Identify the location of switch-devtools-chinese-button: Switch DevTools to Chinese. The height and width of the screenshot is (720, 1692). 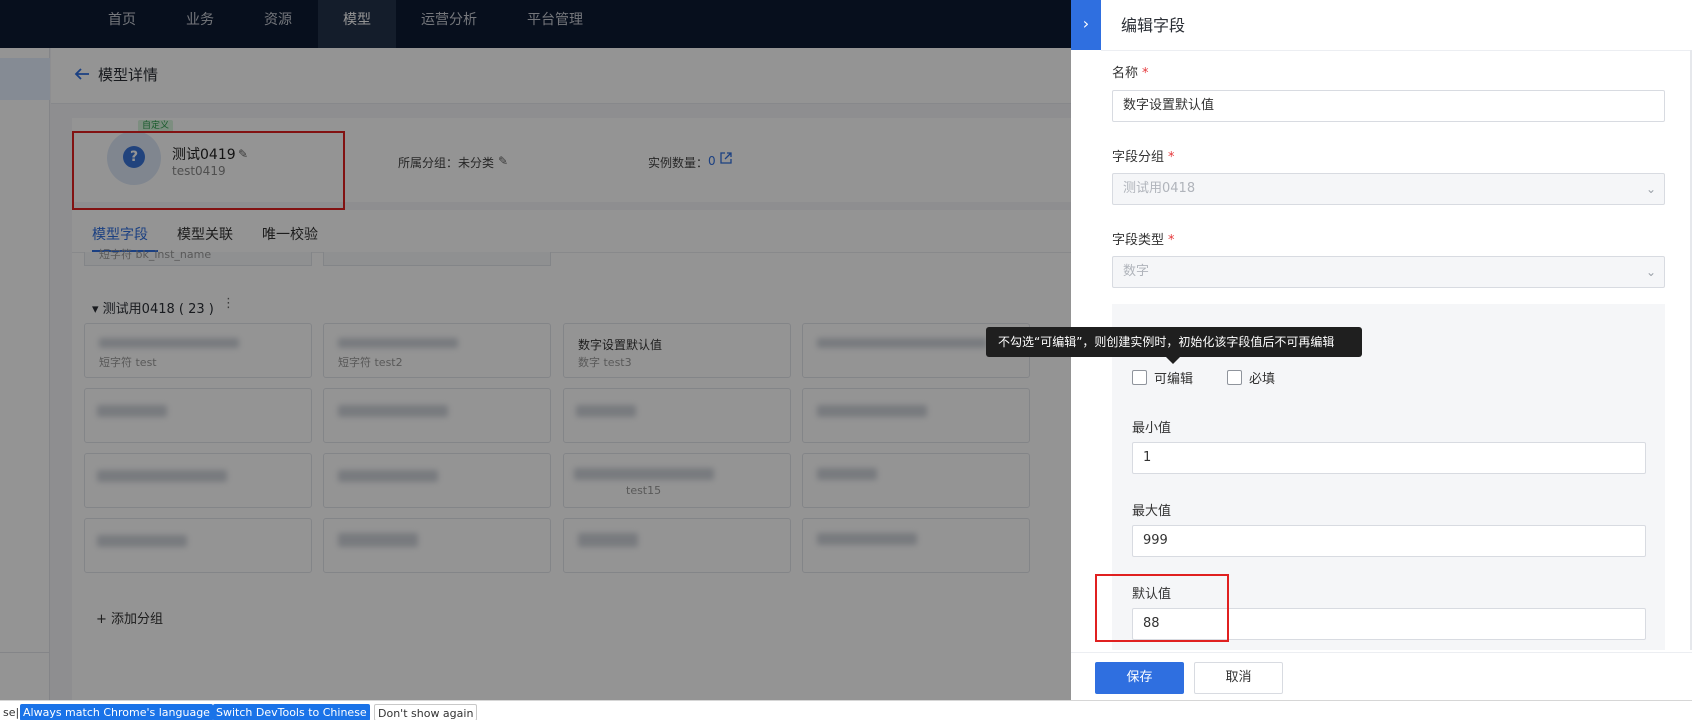
(291, 712).